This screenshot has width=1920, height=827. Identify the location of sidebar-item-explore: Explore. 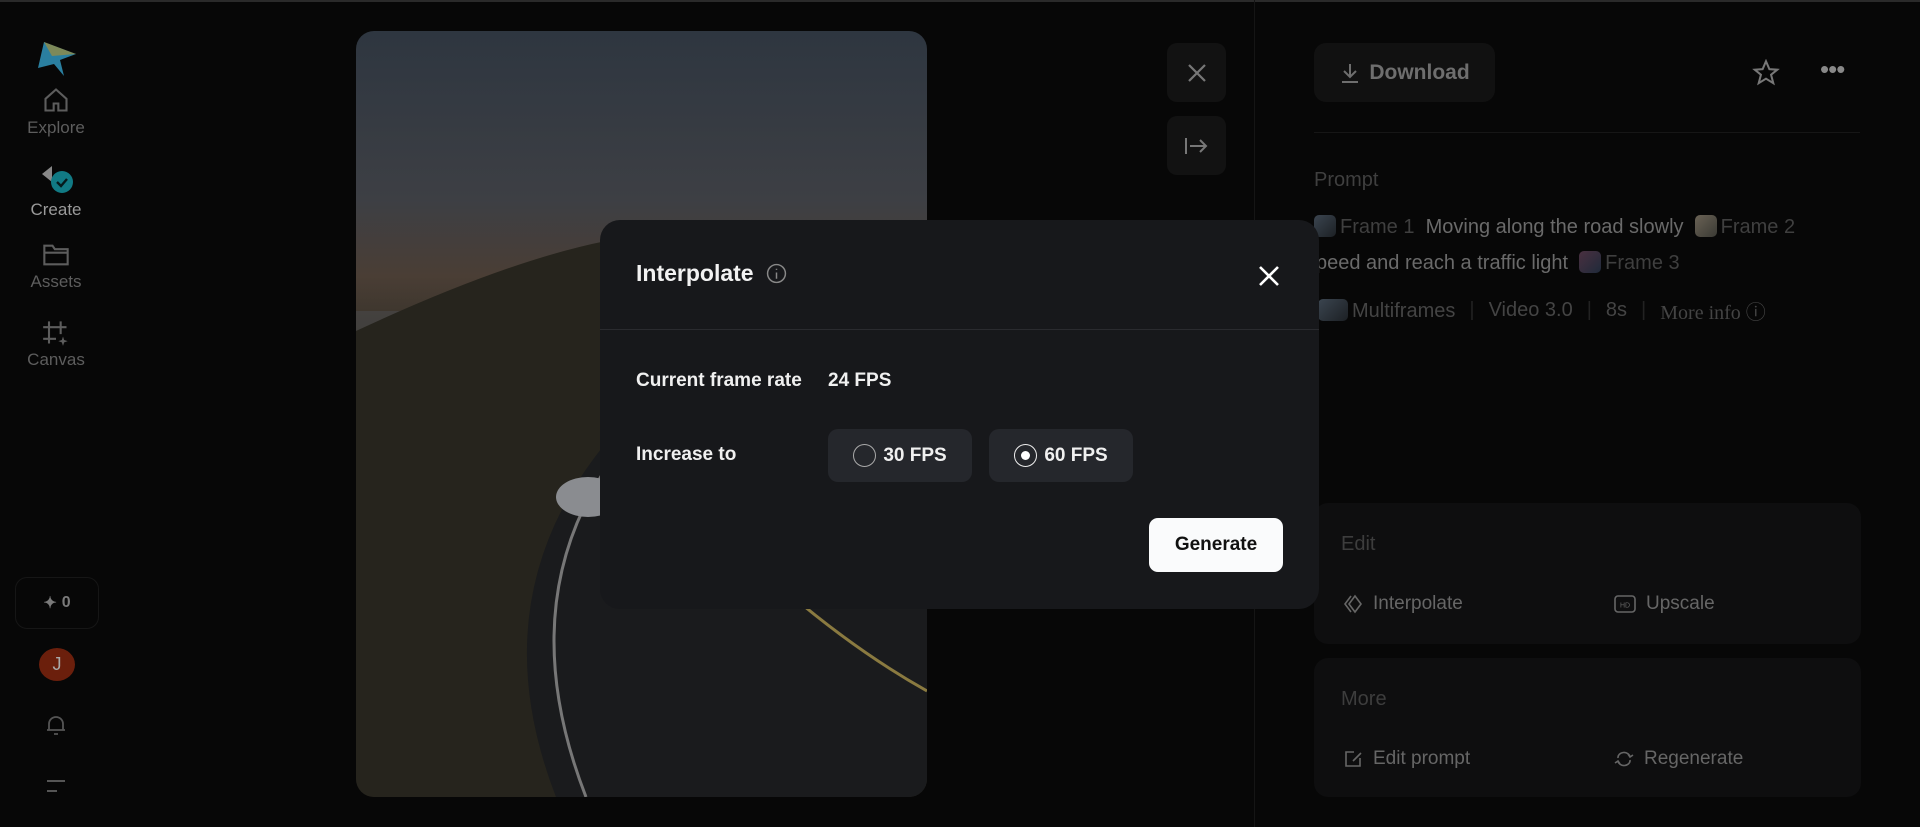
(56, 112).